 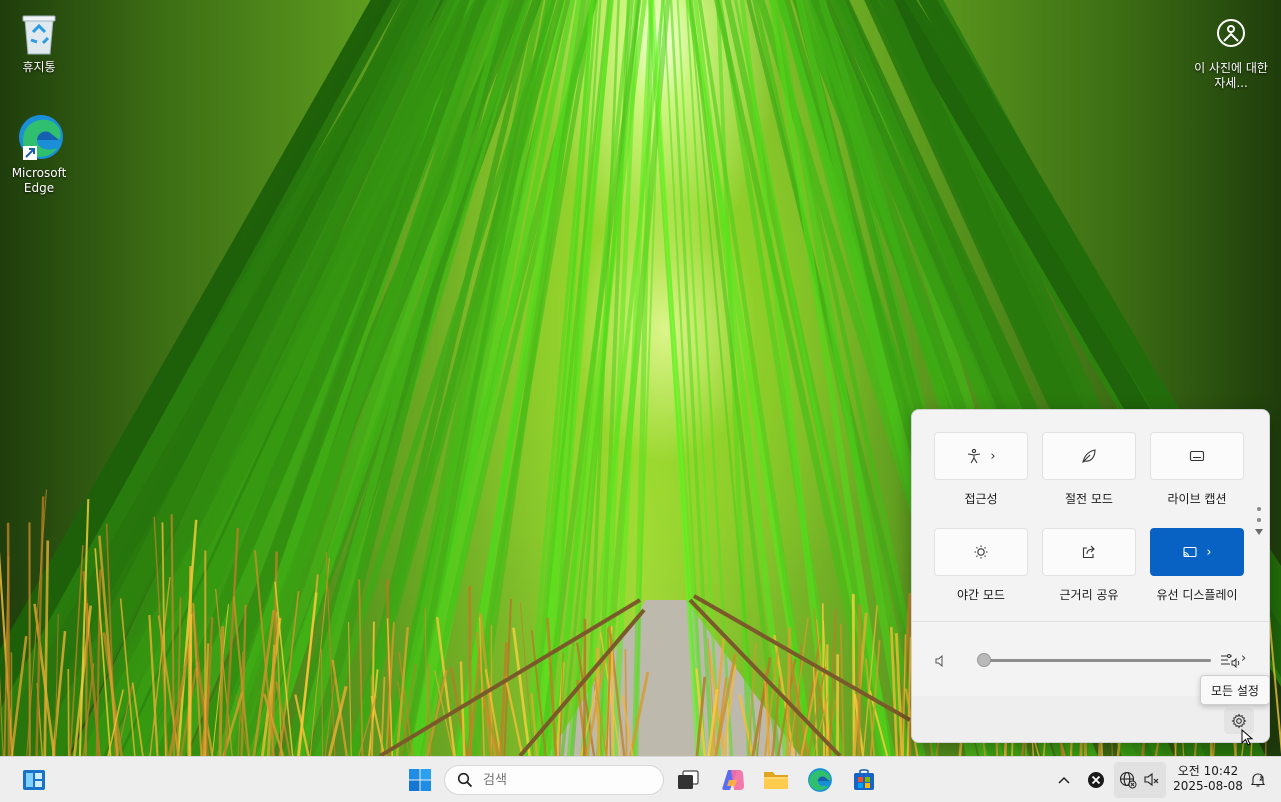 I want to click on taskbar: 오전 10:42 2025-08-08, so click(x=640, y=779).